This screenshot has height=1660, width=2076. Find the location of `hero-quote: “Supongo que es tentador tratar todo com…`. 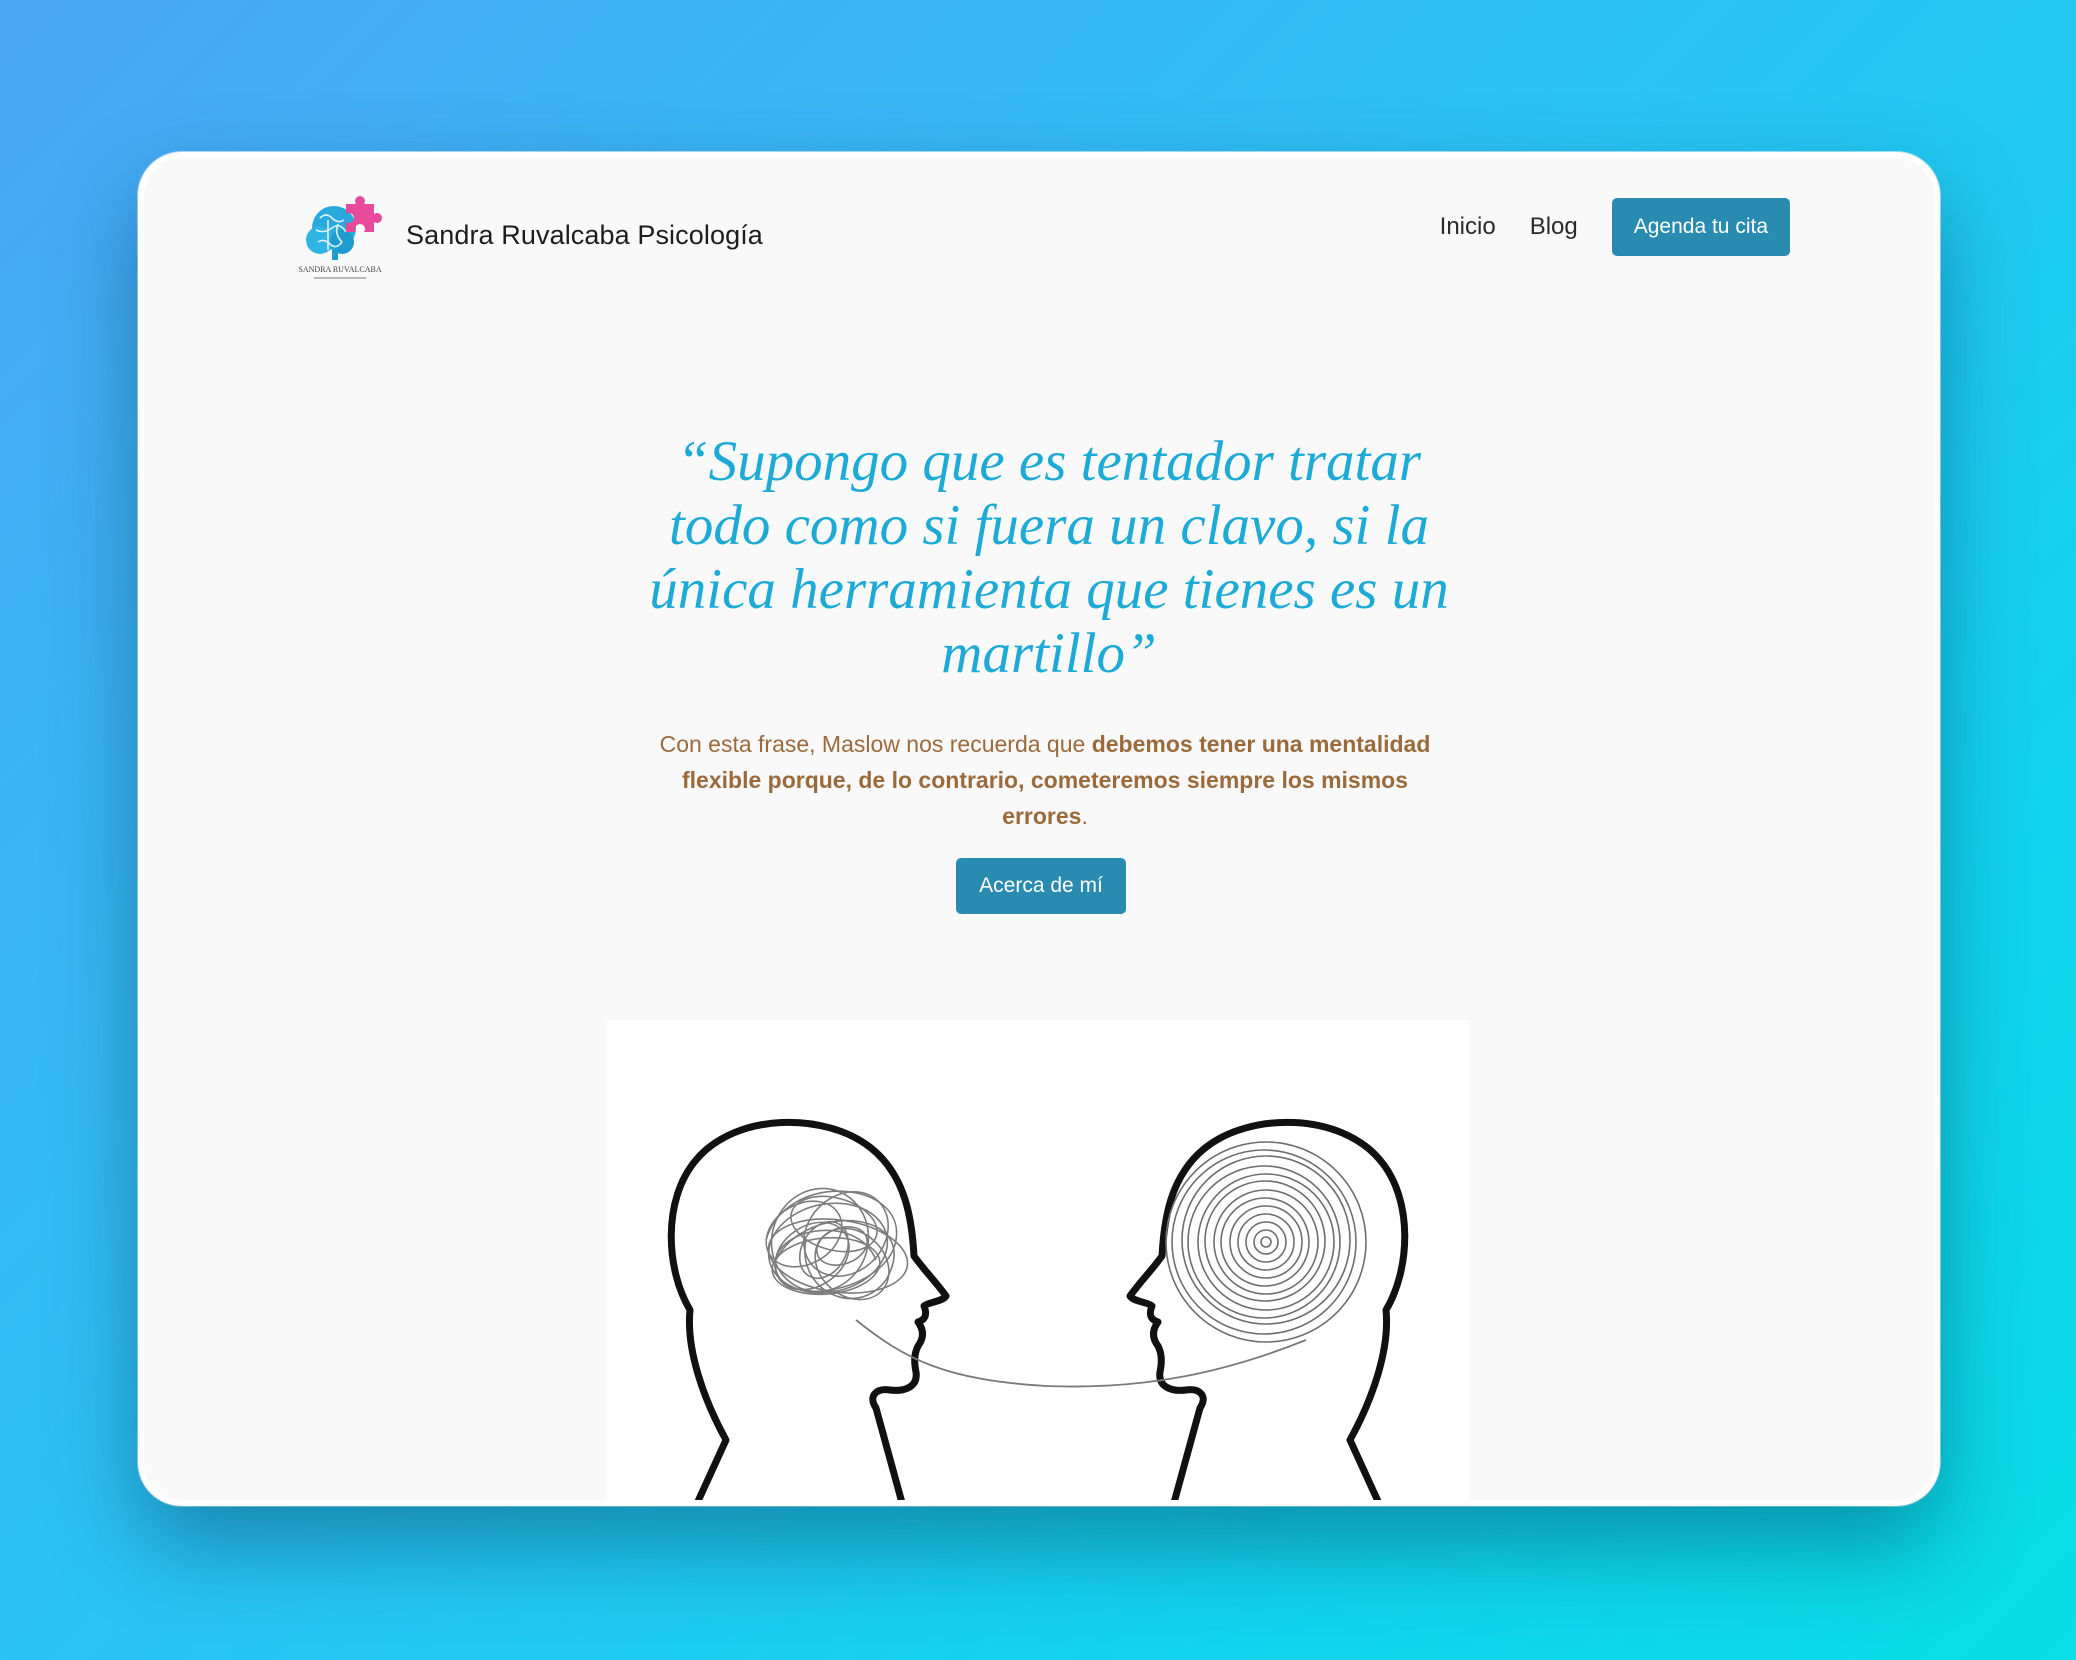

hero-quote: “Supongo que es tentador tratar todo com… is located at coordinates (1049, 557).